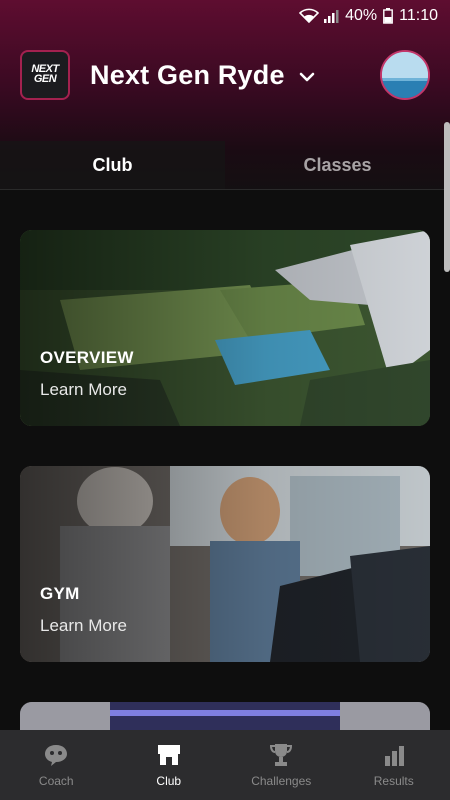 The width and height of the screenshot is (450, 800). I want to click on card-title: OVERVIEW, so click(87, 357).